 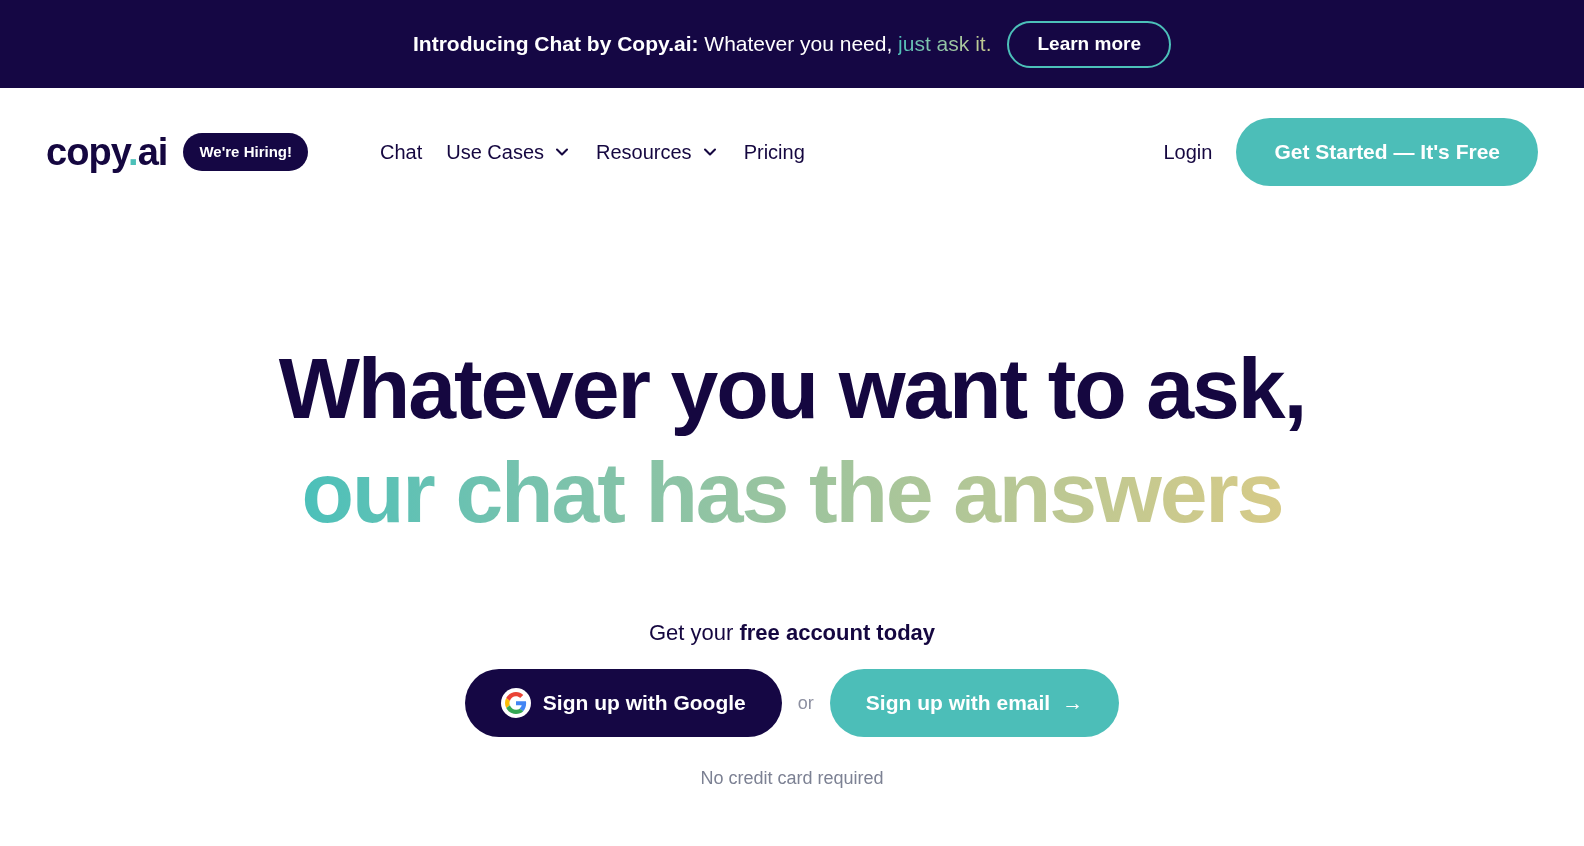 What do you see at coordinates (1188, 152) in the screenshot?
I see `login-link: Login` at bounding box center [1188, 152].